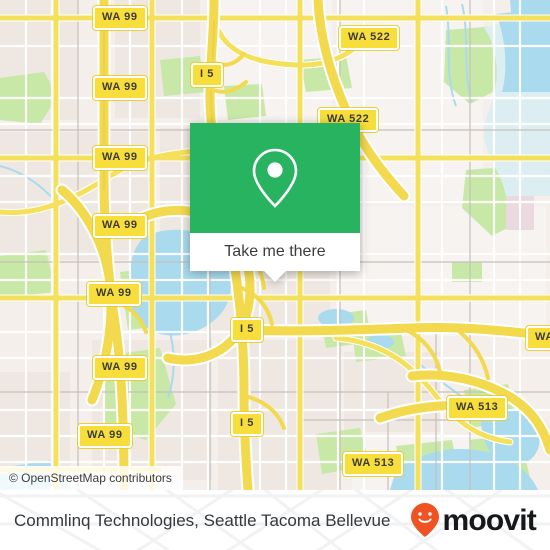 The width and height of the screenshot is (550, 550). I want to click on highway-shield-wa-522: WA 522, so click(369, 38).